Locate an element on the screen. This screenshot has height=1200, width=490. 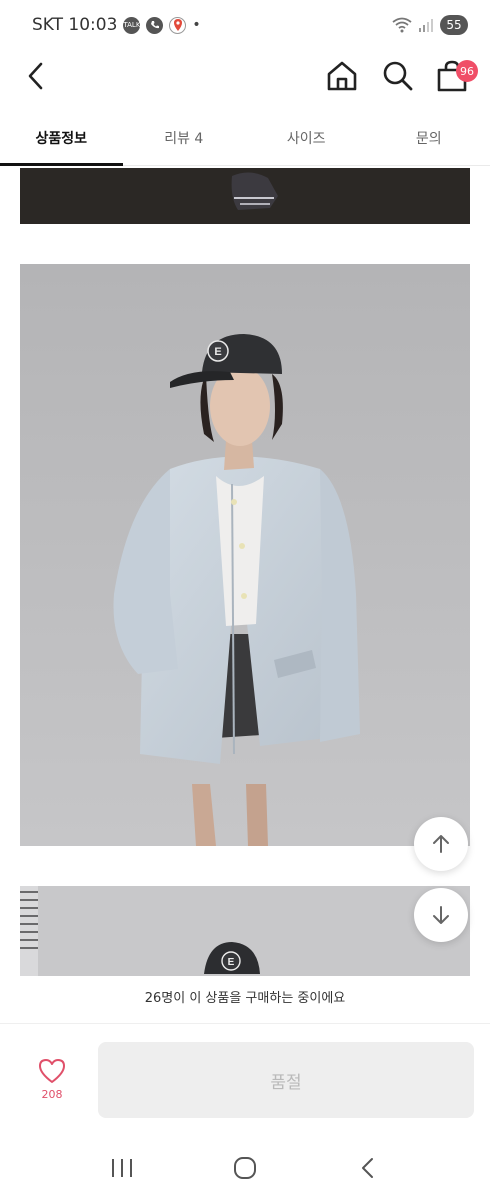
arrow-down-icon is located at coordinates (441, 915).